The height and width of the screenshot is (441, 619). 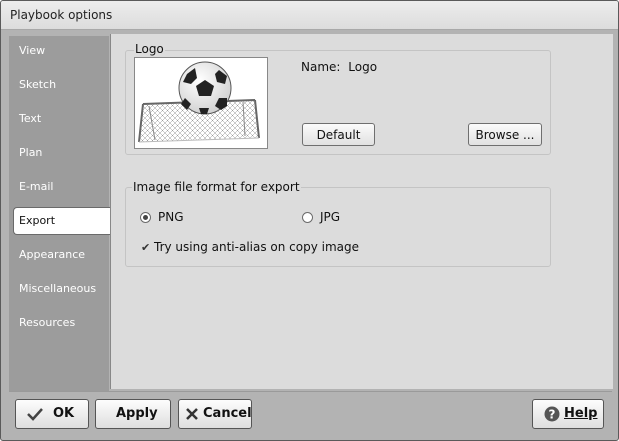 What do you see at coordinates (149, 49) in the screenshot?
I see `logo-group-title: Logo` at bounding box center [149, 49].